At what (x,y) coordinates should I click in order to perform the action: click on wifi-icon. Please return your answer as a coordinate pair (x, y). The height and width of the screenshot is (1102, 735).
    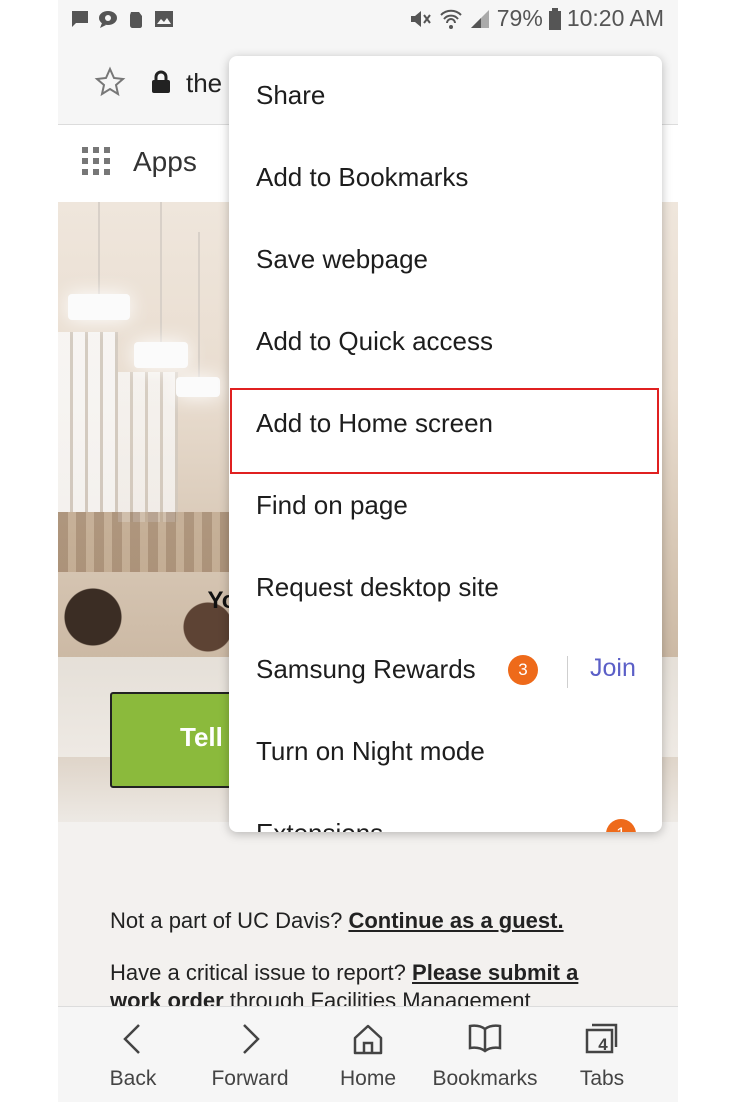
    Looking at the image, I should click on (451, 19).